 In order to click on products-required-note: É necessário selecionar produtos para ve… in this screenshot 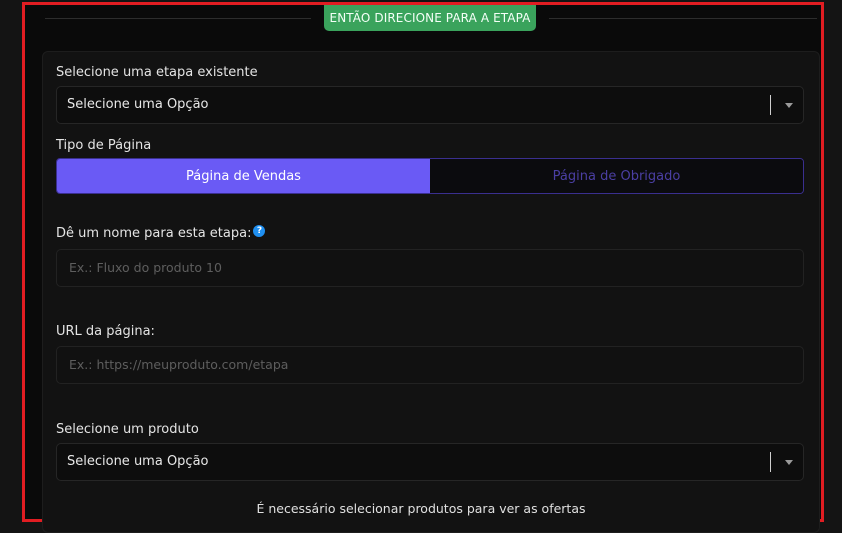, I will do `click(421, 508)`.